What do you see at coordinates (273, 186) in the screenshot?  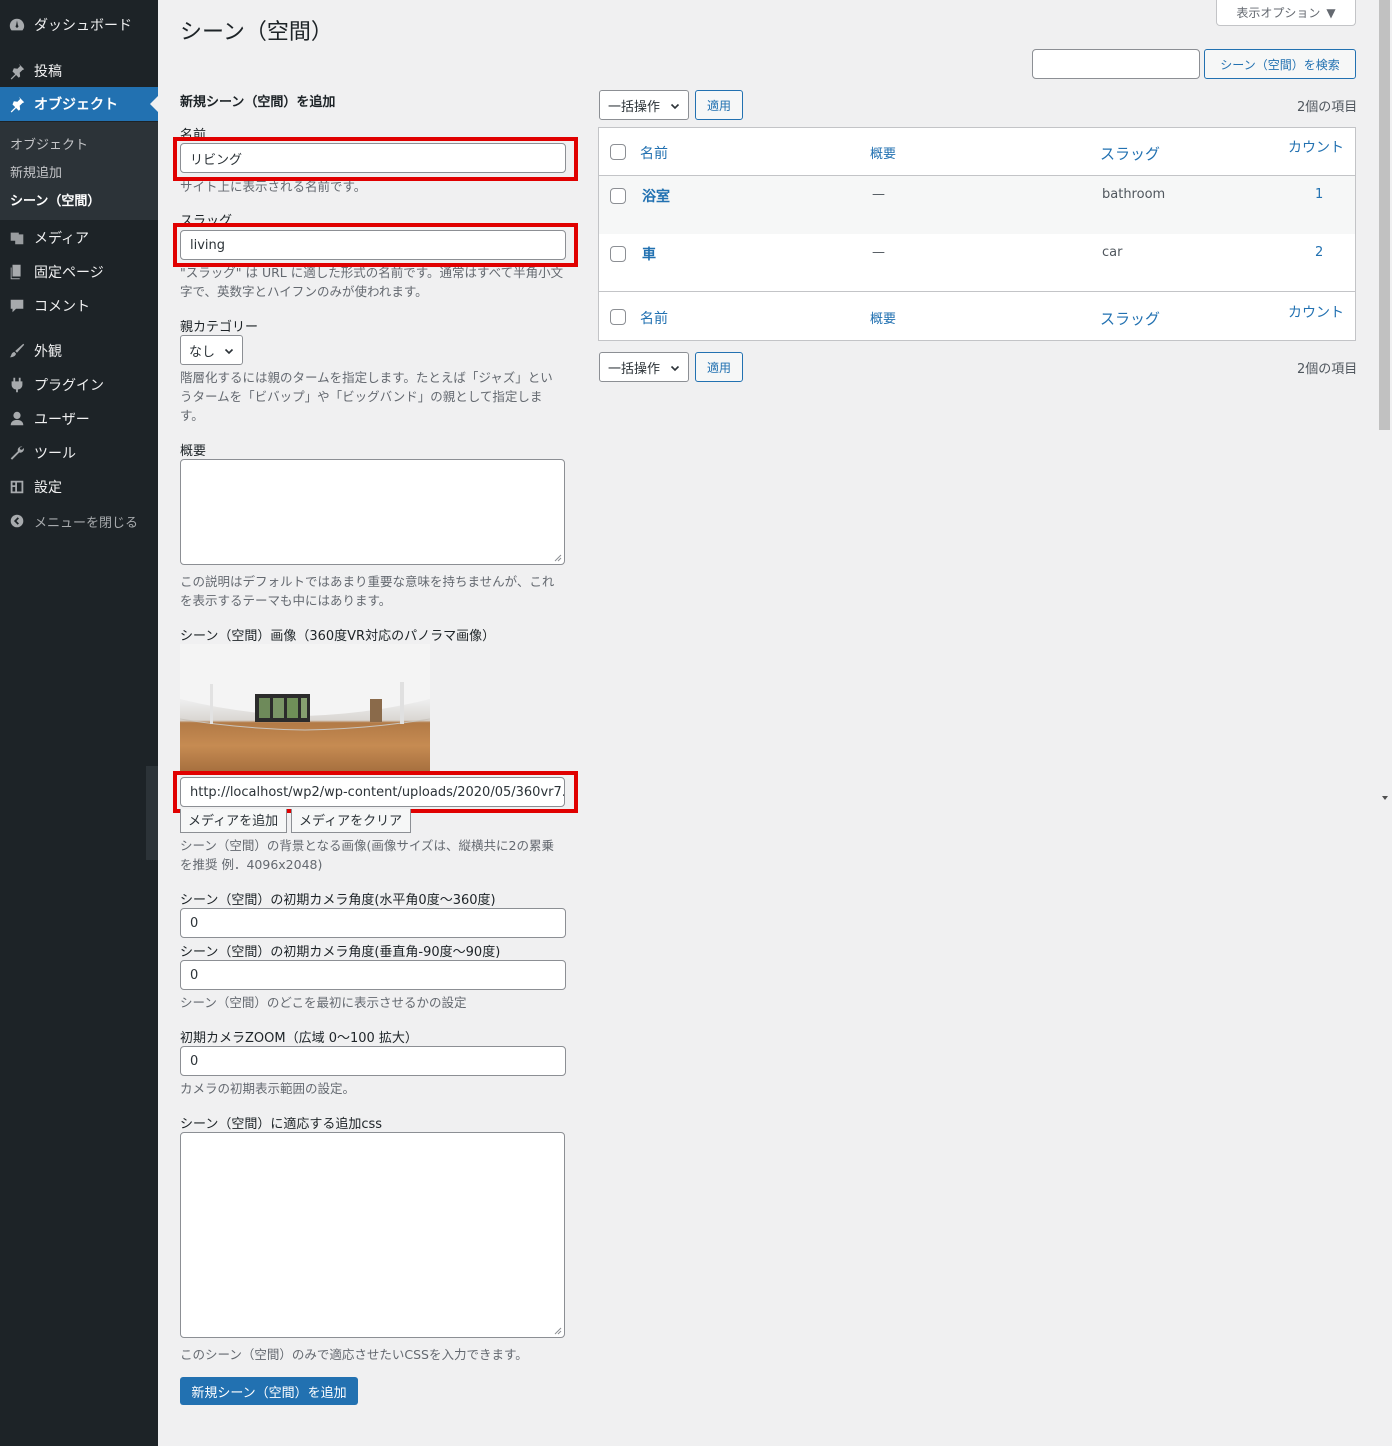 I see `name-description: サイト上に表示される名前です。` at bounding box center [273, 186].